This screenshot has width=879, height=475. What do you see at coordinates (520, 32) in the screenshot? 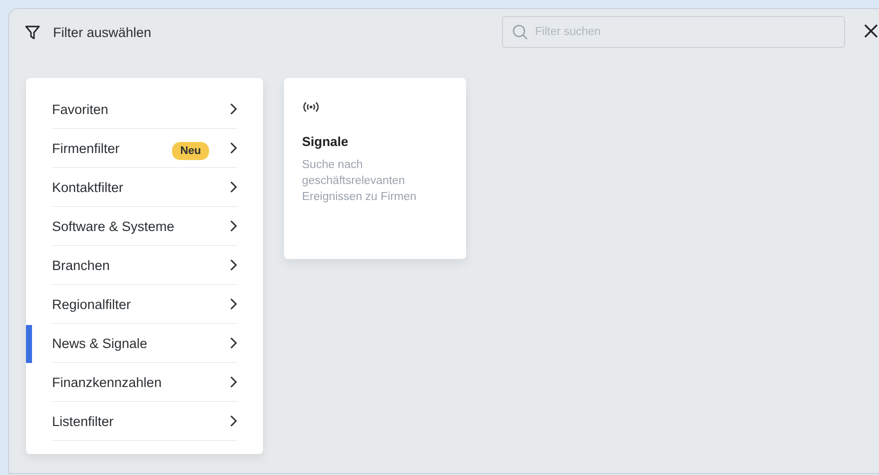
I see `search-icon` at bounding box center [520, 32].